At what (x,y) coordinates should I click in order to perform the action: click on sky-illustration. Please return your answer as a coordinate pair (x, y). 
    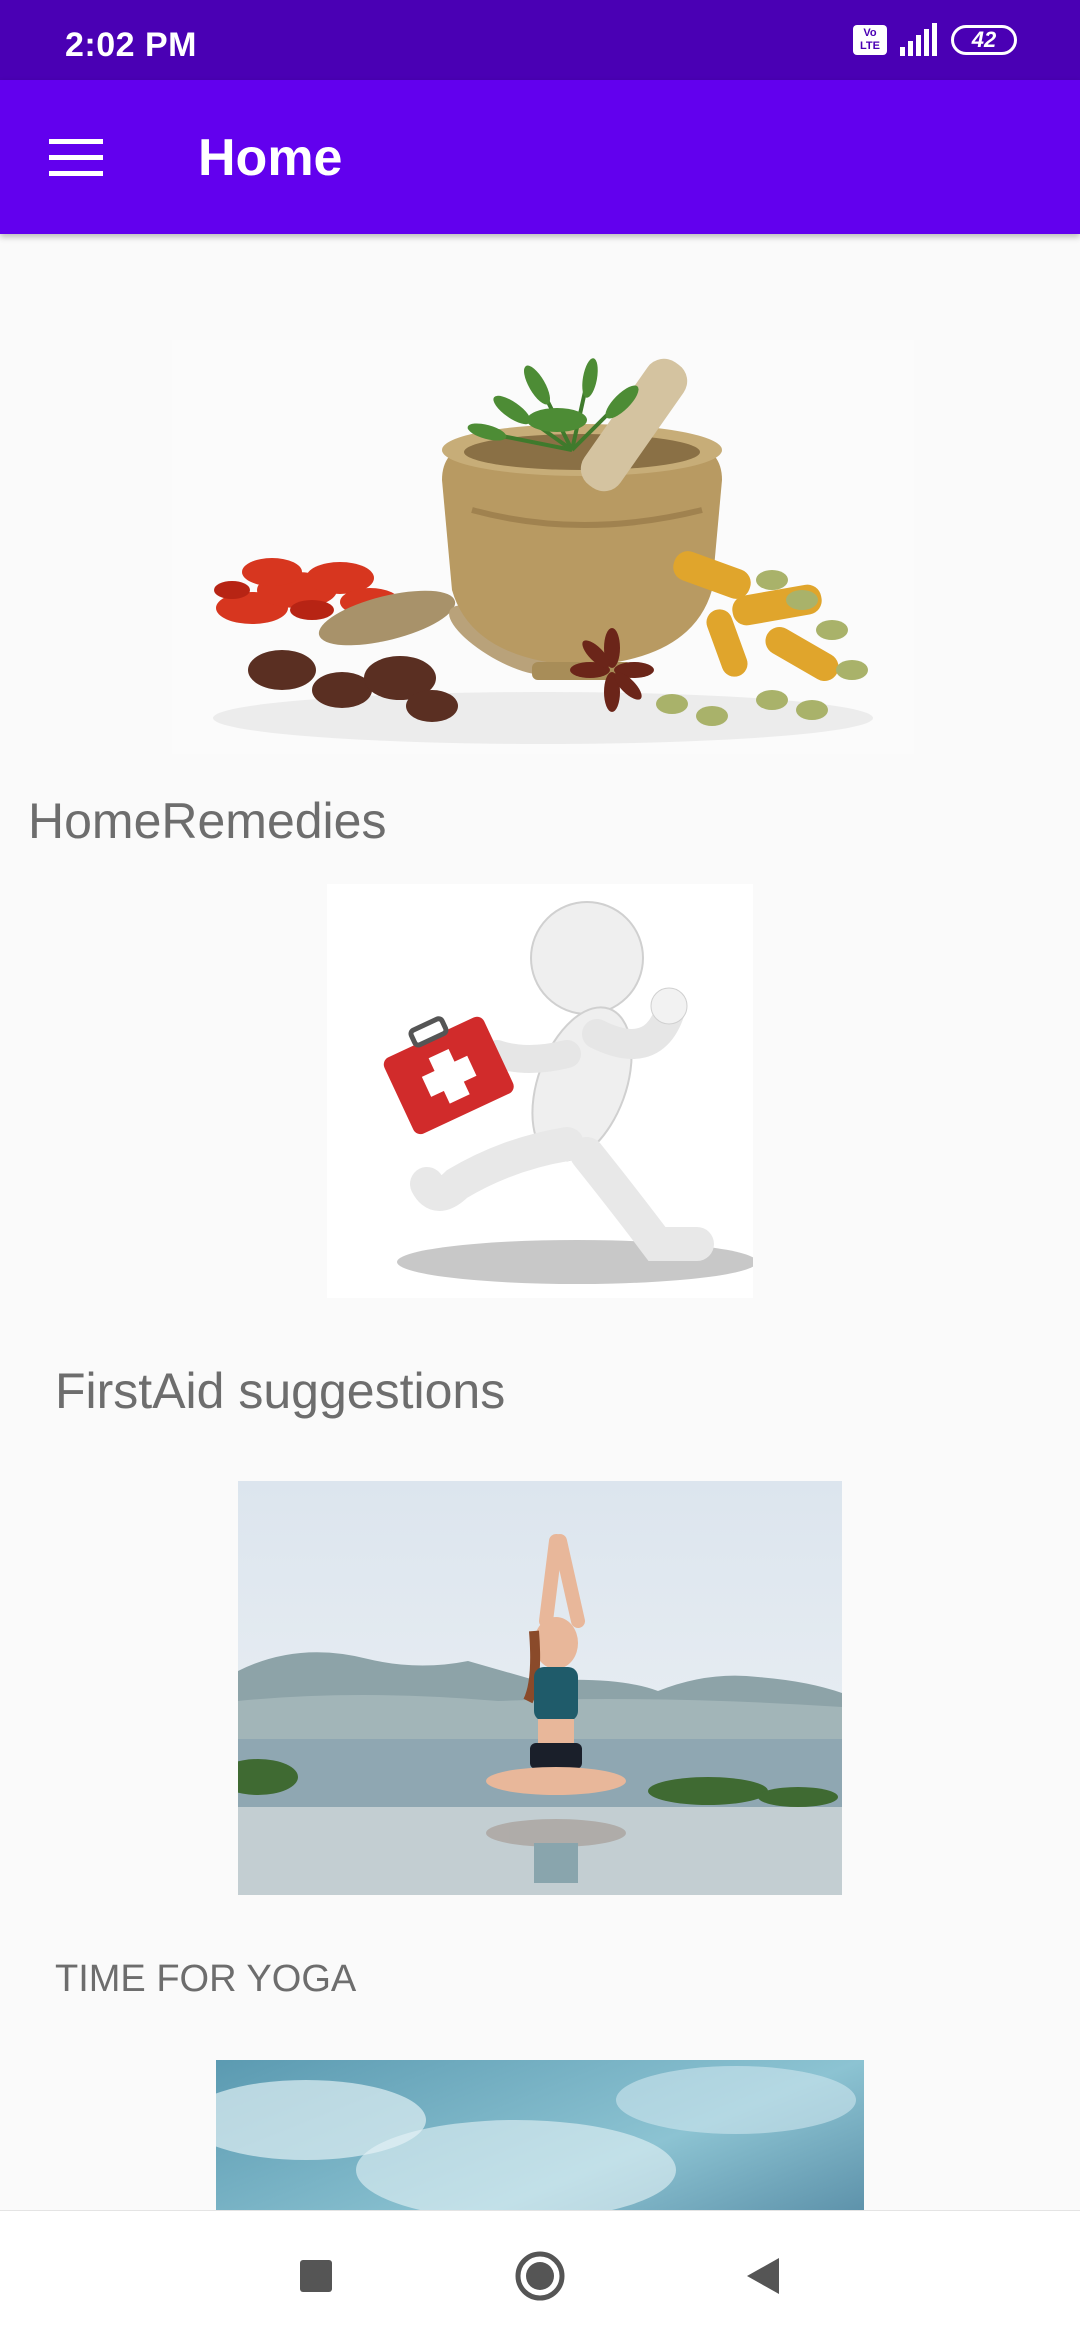
    Looking at the image, I should click on (540, 2135).